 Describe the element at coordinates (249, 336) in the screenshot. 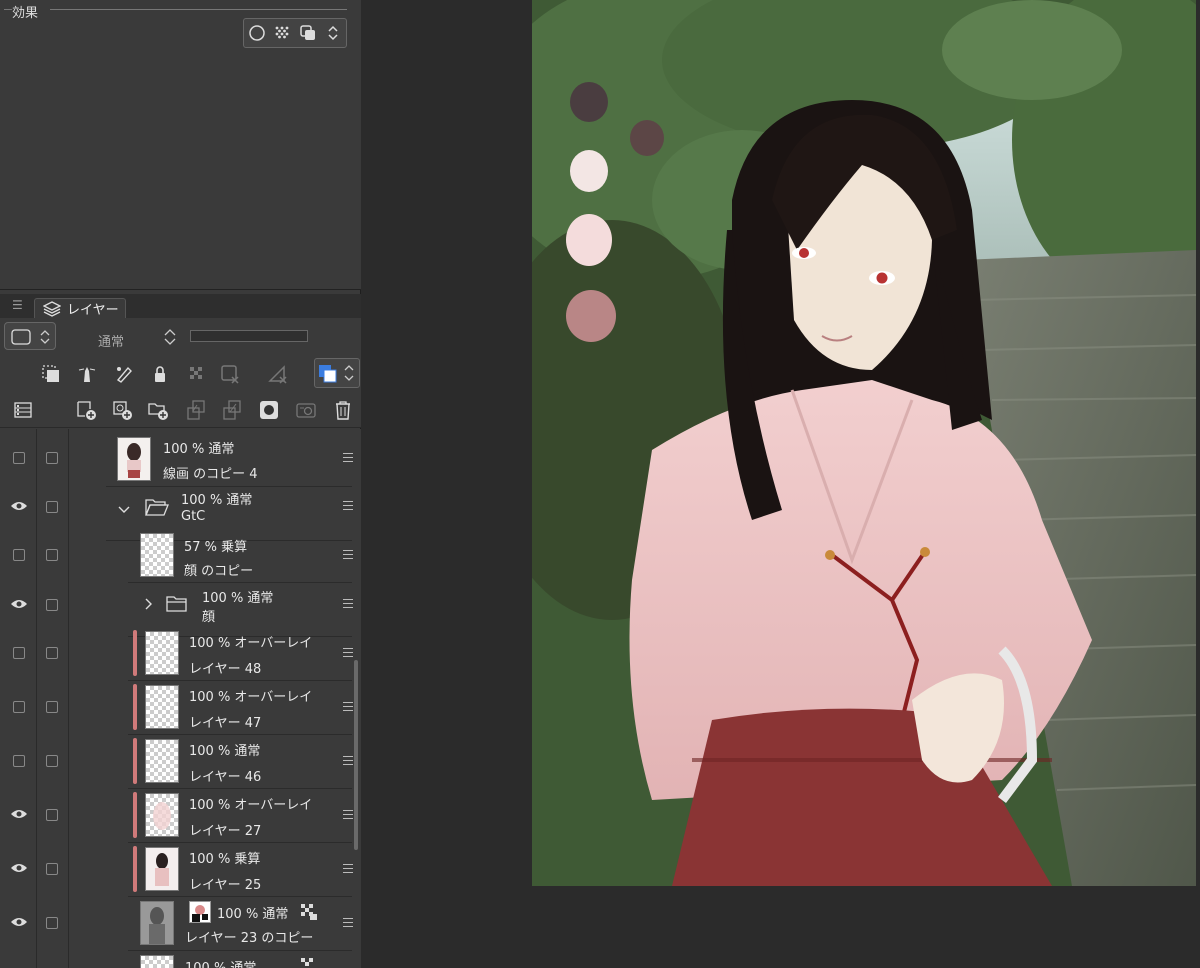

I see `opacity-slider` at that location.